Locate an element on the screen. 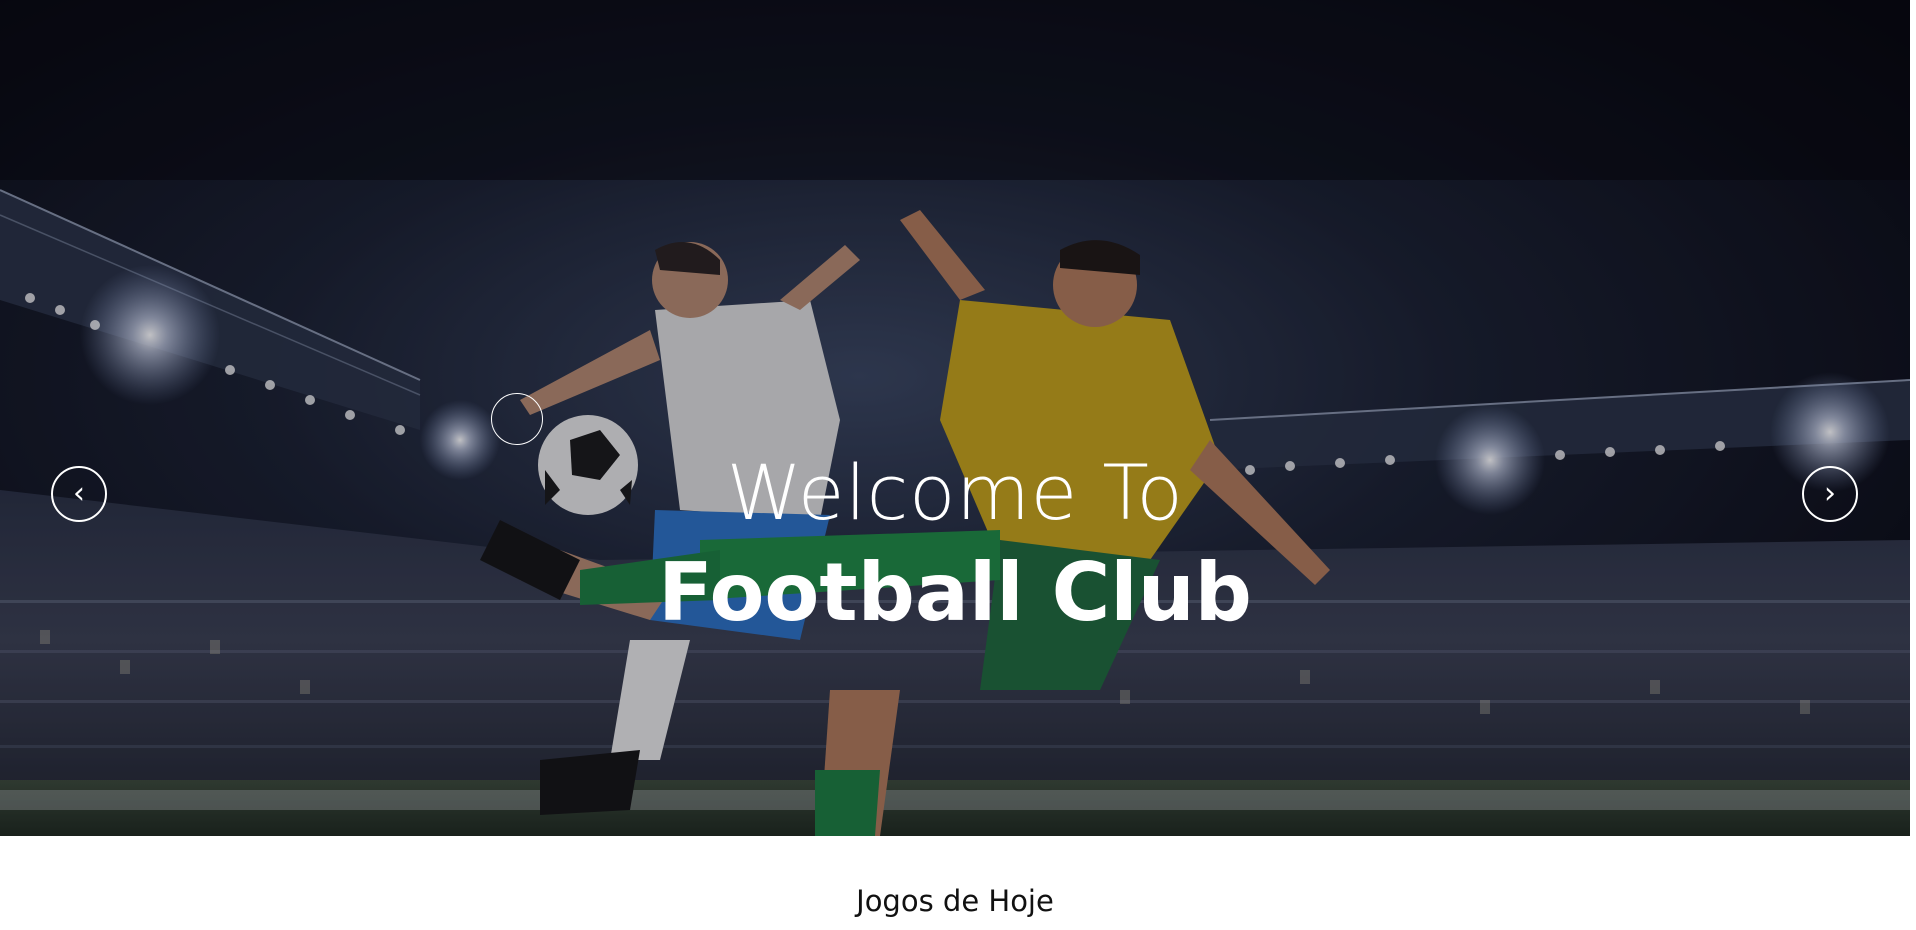 The image size is (1916, 930). chevron-right-icon: › is located at coordinates (1830, 493).